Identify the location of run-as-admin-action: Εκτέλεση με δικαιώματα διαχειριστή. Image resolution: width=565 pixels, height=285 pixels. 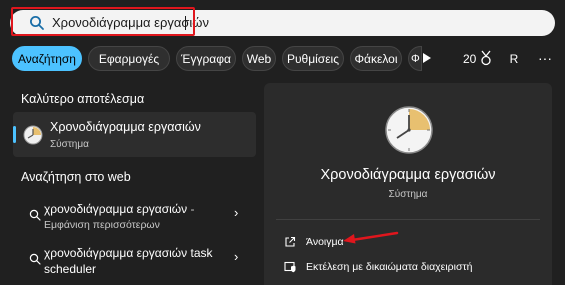
(409, 268).